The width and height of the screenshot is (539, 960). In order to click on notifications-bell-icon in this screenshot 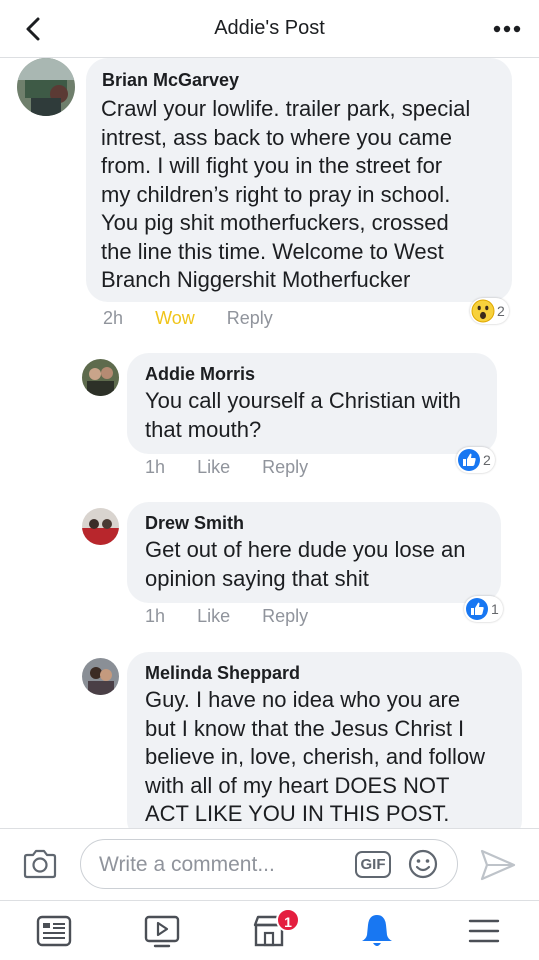, I will do `click(377, 931)`.